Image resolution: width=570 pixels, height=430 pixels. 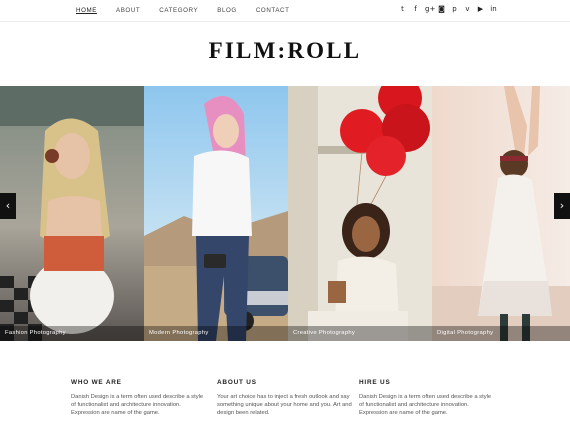 What do you see at coordinates (72, 333) in the screenshot?
I see `slide-caption: Fashion Photography` at bounding box center [72, 333].